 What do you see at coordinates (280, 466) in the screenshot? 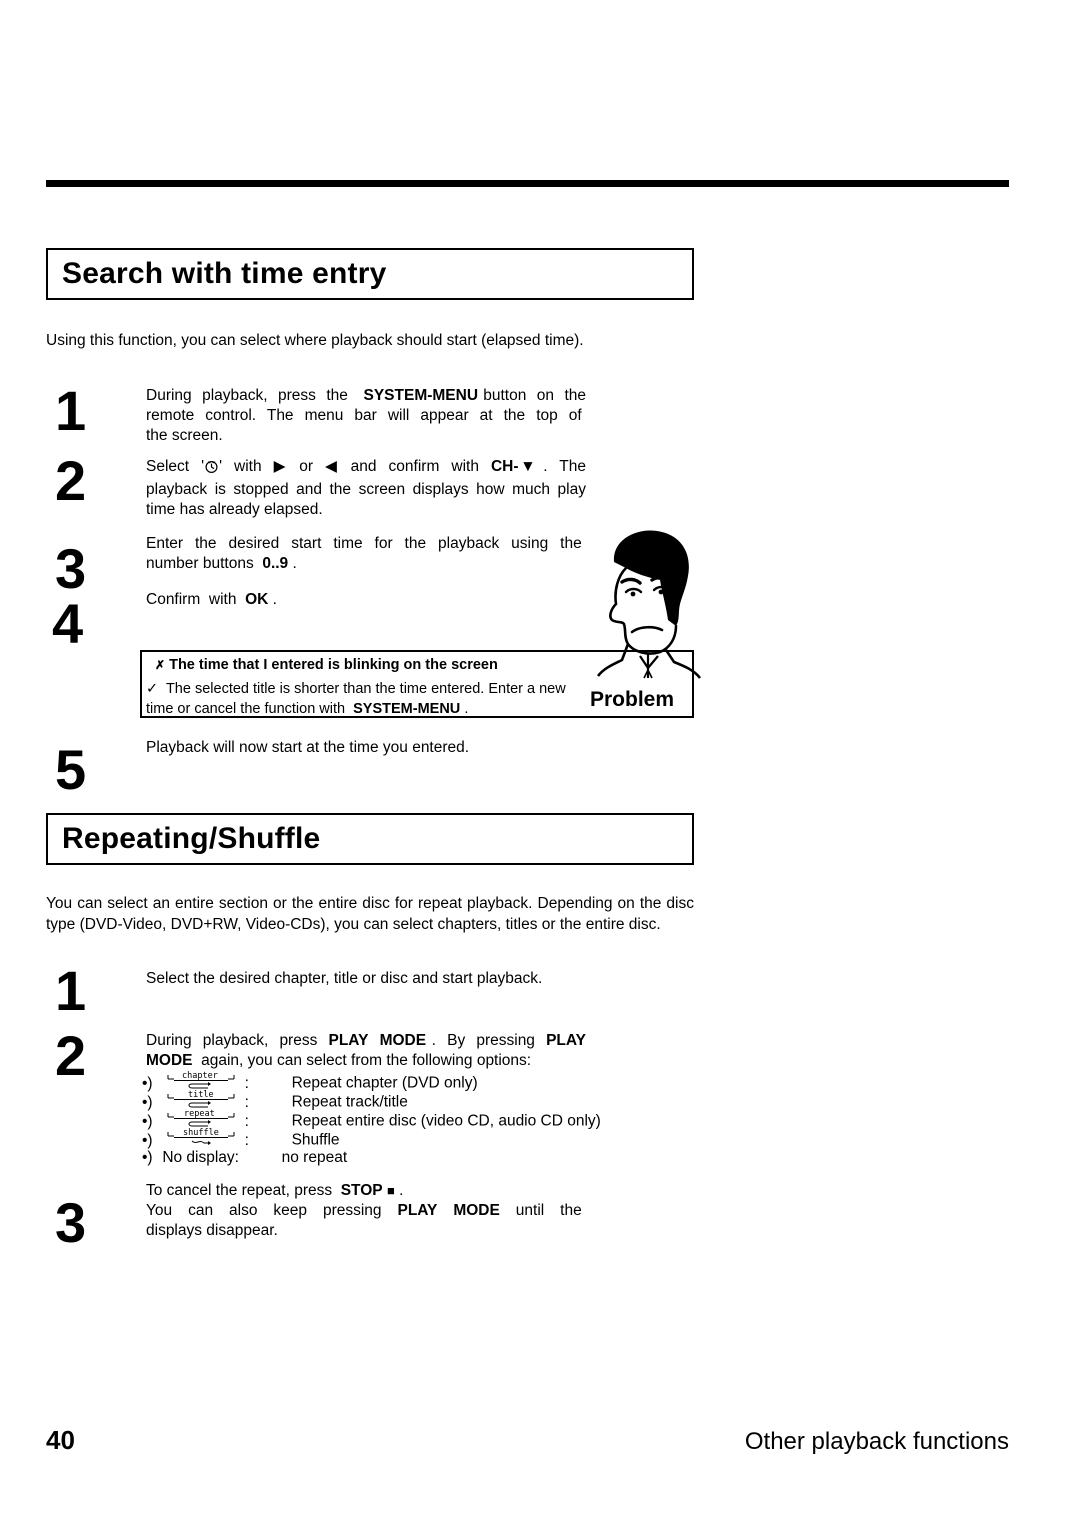
I see `right-arrow-icon: ▶` at bounding box center [280, 466].